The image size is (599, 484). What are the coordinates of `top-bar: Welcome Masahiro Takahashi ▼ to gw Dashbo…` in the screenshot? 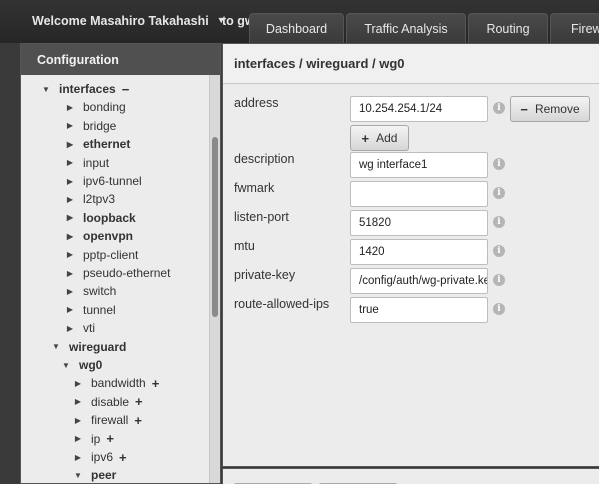 It's located at (299, 21).